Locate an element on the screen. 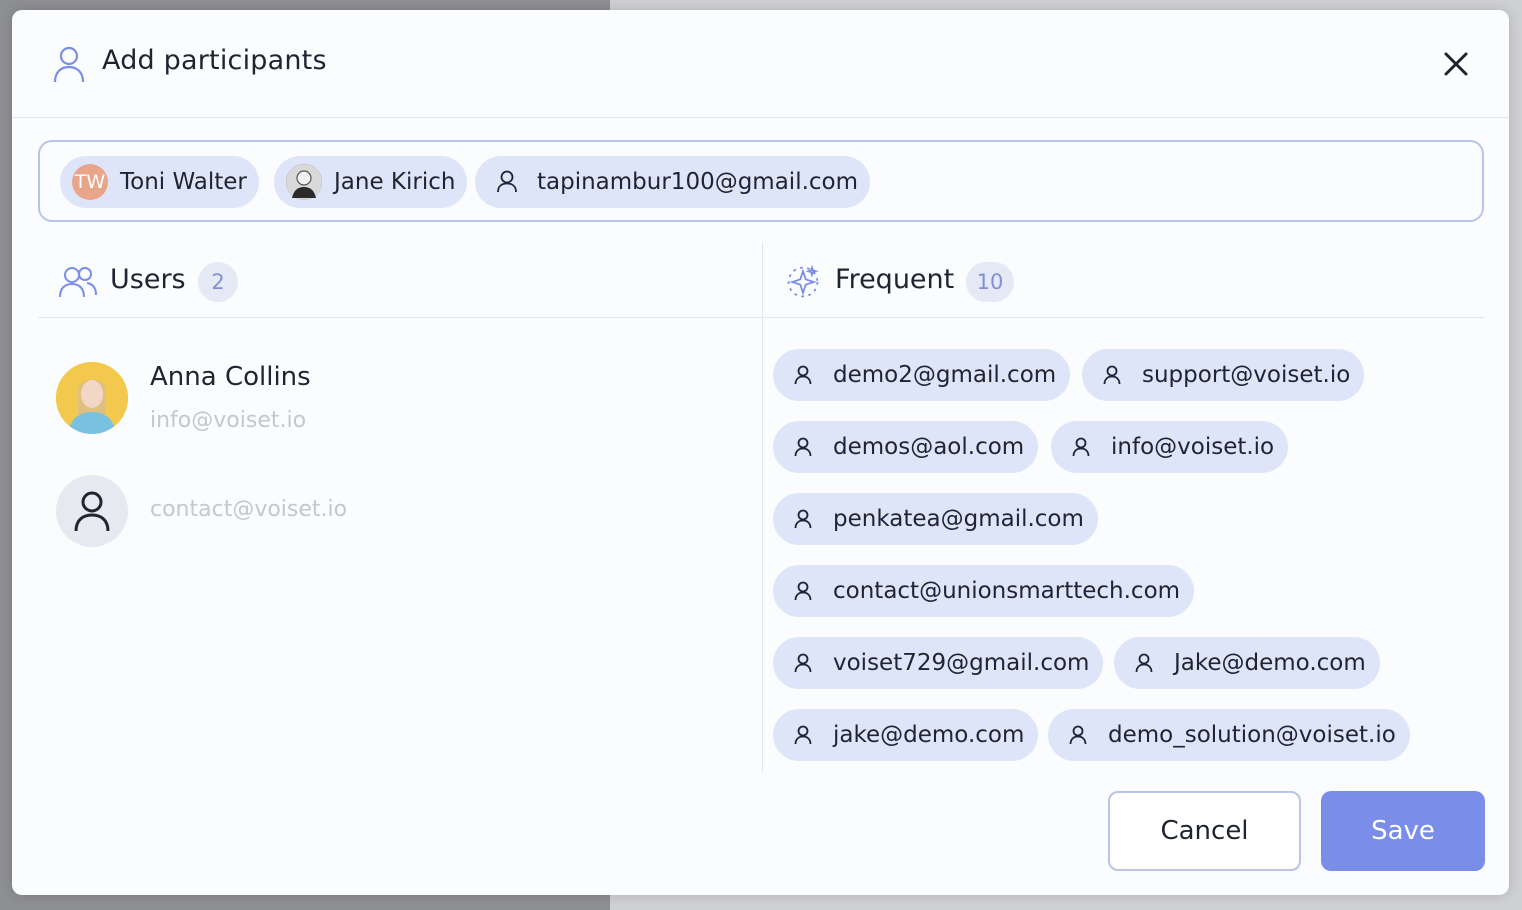  frequent-chip: Jake@demo.com is located at coordinates (1247, 663).